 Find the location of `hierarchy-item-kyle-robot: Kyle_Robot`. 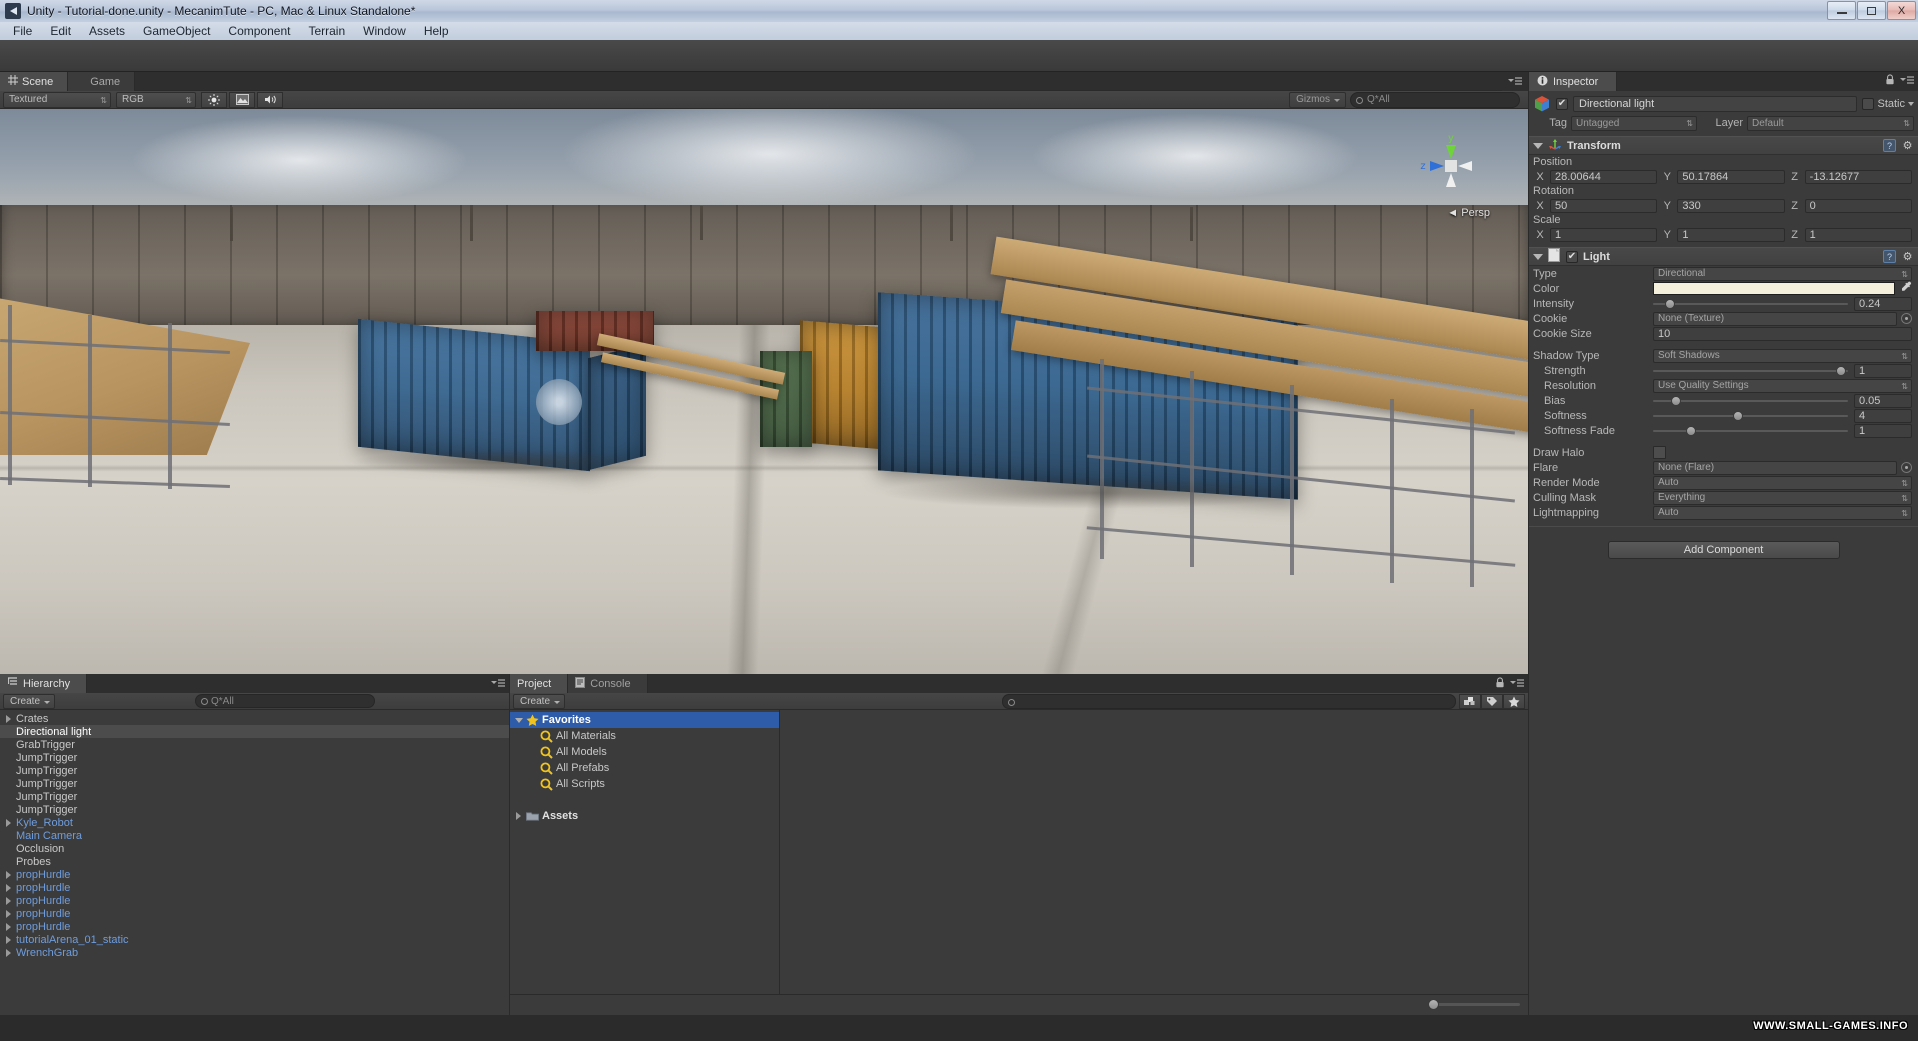

hierarchy-item-kyle-robot: Kyle_Robot is located at coordinates (254, 822).